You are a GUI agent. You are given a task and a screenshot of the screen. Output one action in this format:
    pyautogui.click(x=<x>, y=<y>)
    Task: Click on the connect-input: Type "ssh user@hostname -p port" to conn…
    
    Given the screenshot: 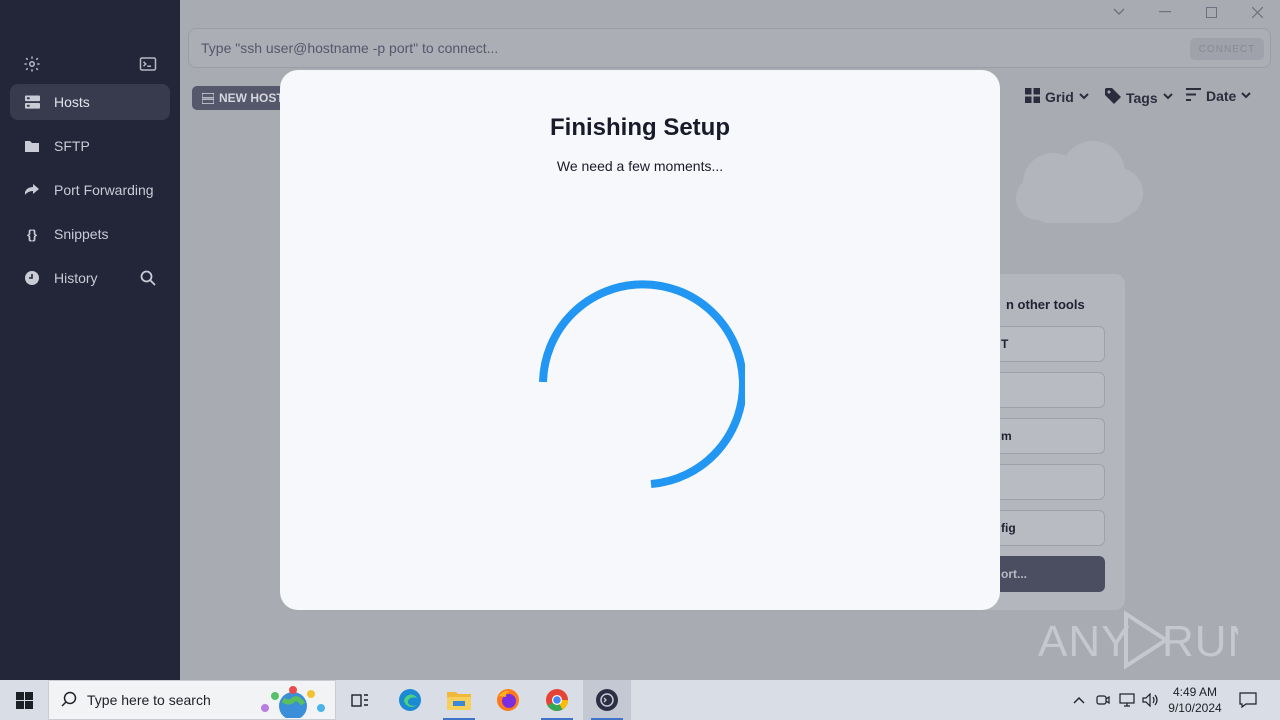 What is the action you would take?
    pyautogui.click(x=349, y=48)
    